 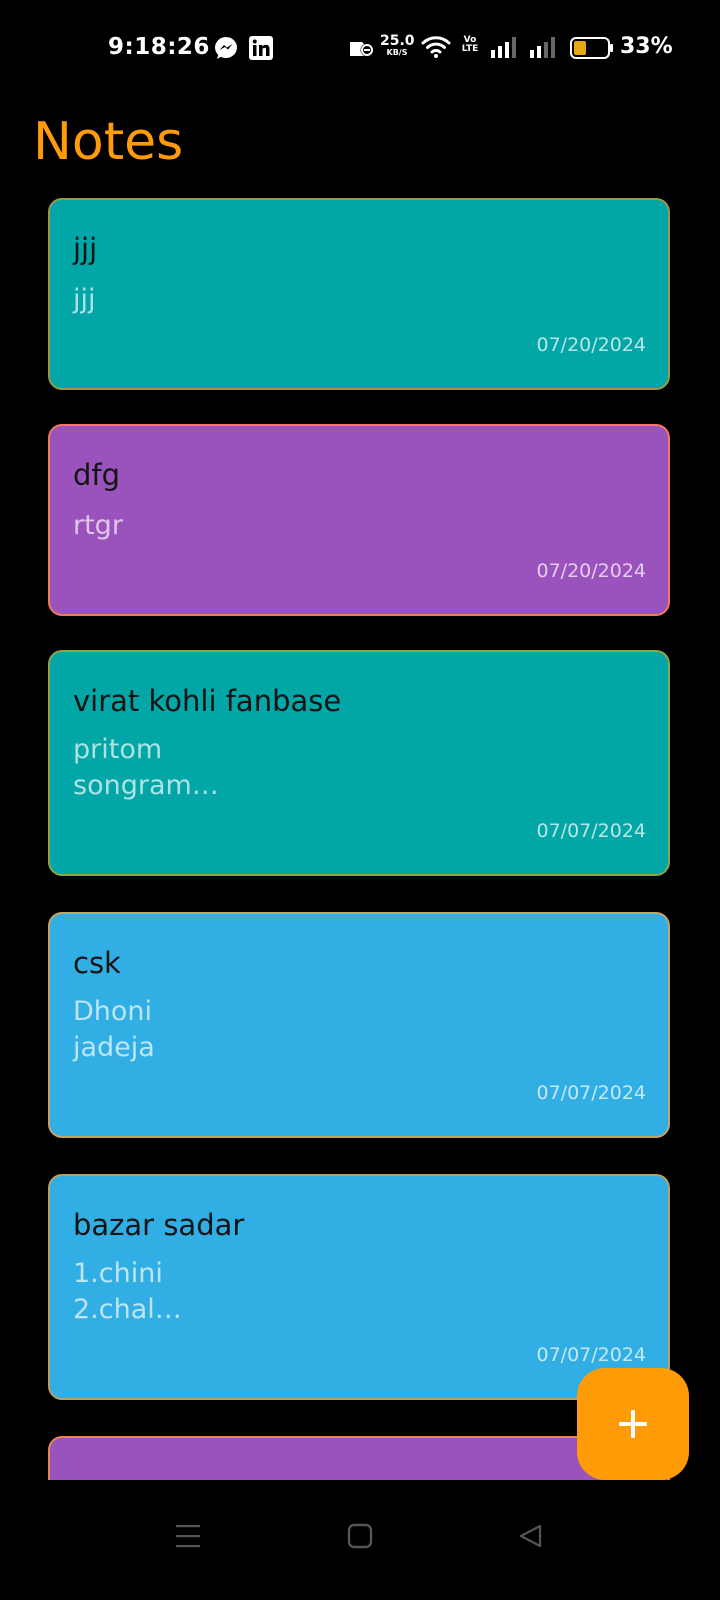 What do you see at coordinates (592, 50) in the screenshot?
I see `battery-icon` at bounding box center [592, 50].